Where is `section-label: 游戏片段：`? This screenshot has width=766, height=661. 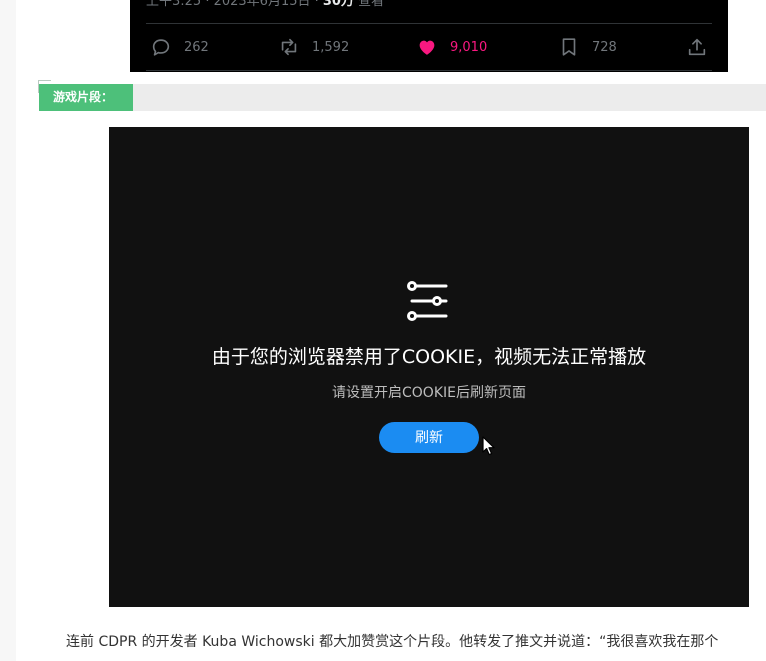
section-label: 游戏片段： is located at coordinates (86, 97).